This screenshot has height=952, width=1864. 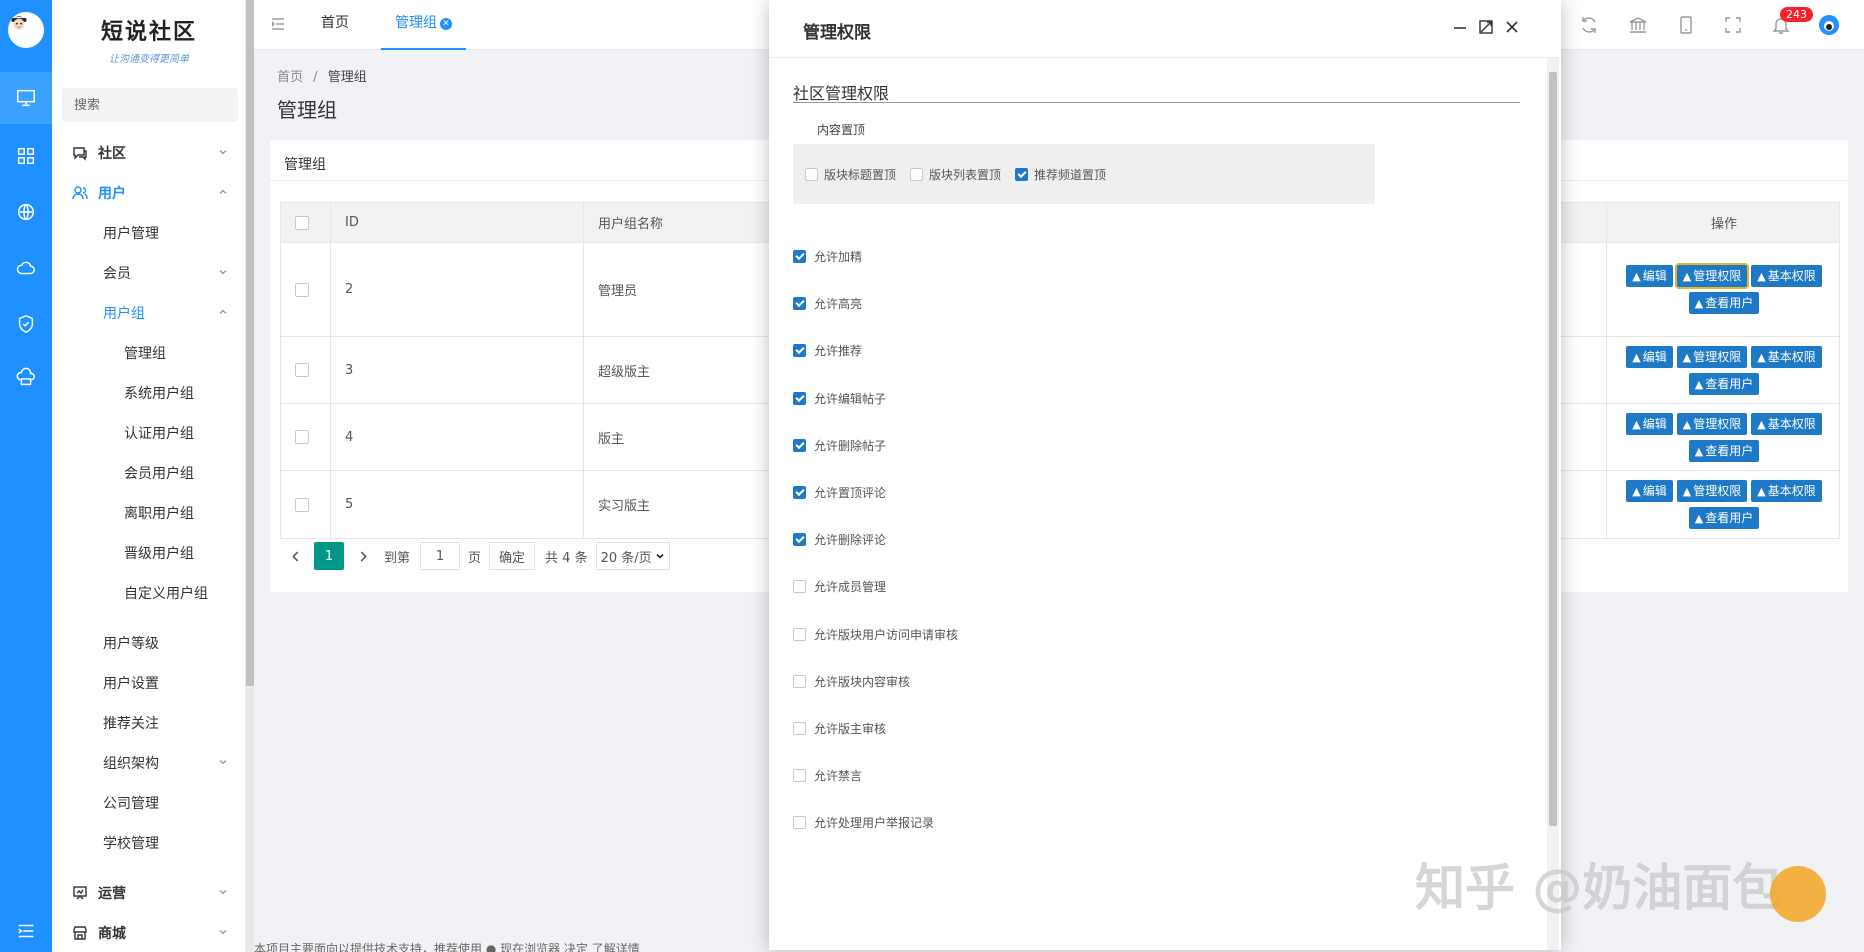 I want to click on menu-fold-icon, so click(x=278, y=24).